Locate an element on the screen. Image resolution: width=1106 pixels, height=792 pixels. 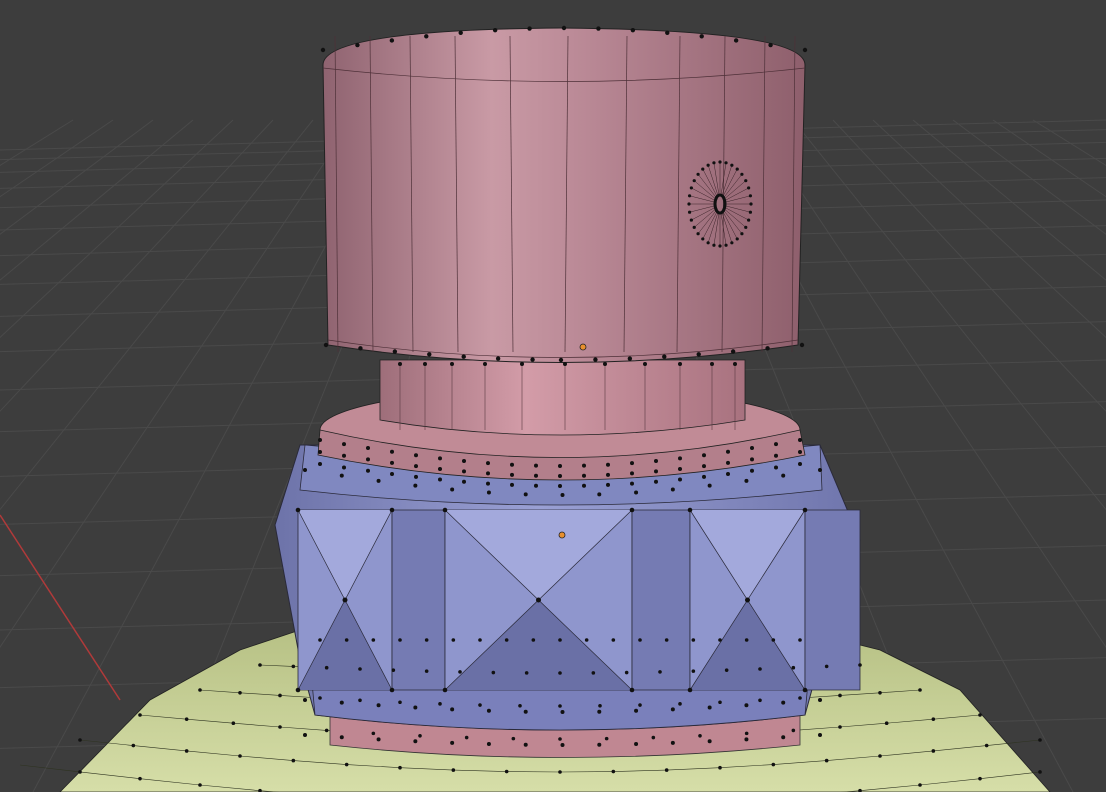
neck-cylinder is located at coordinates (562, 397).